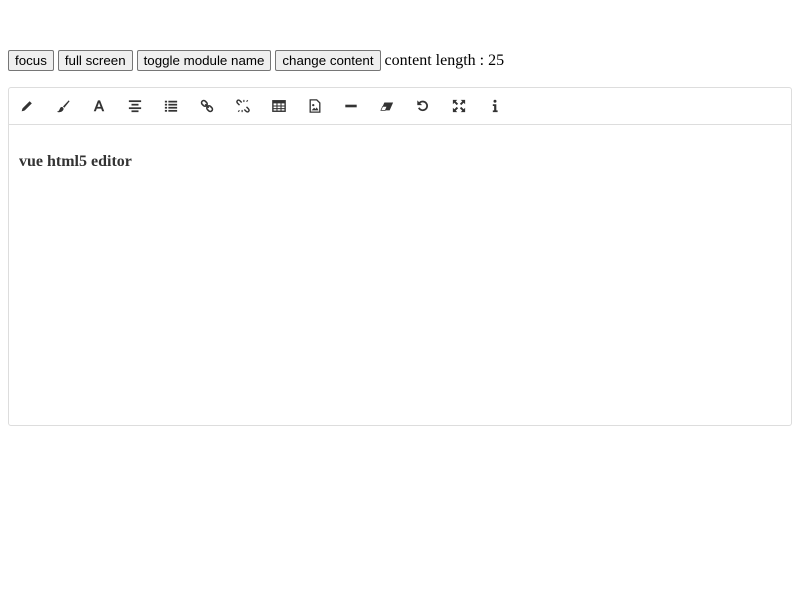  What do you see at coordinates (27, 106) in the screenshot?
I see `pencil-icon` at bounding box center [27, 106].